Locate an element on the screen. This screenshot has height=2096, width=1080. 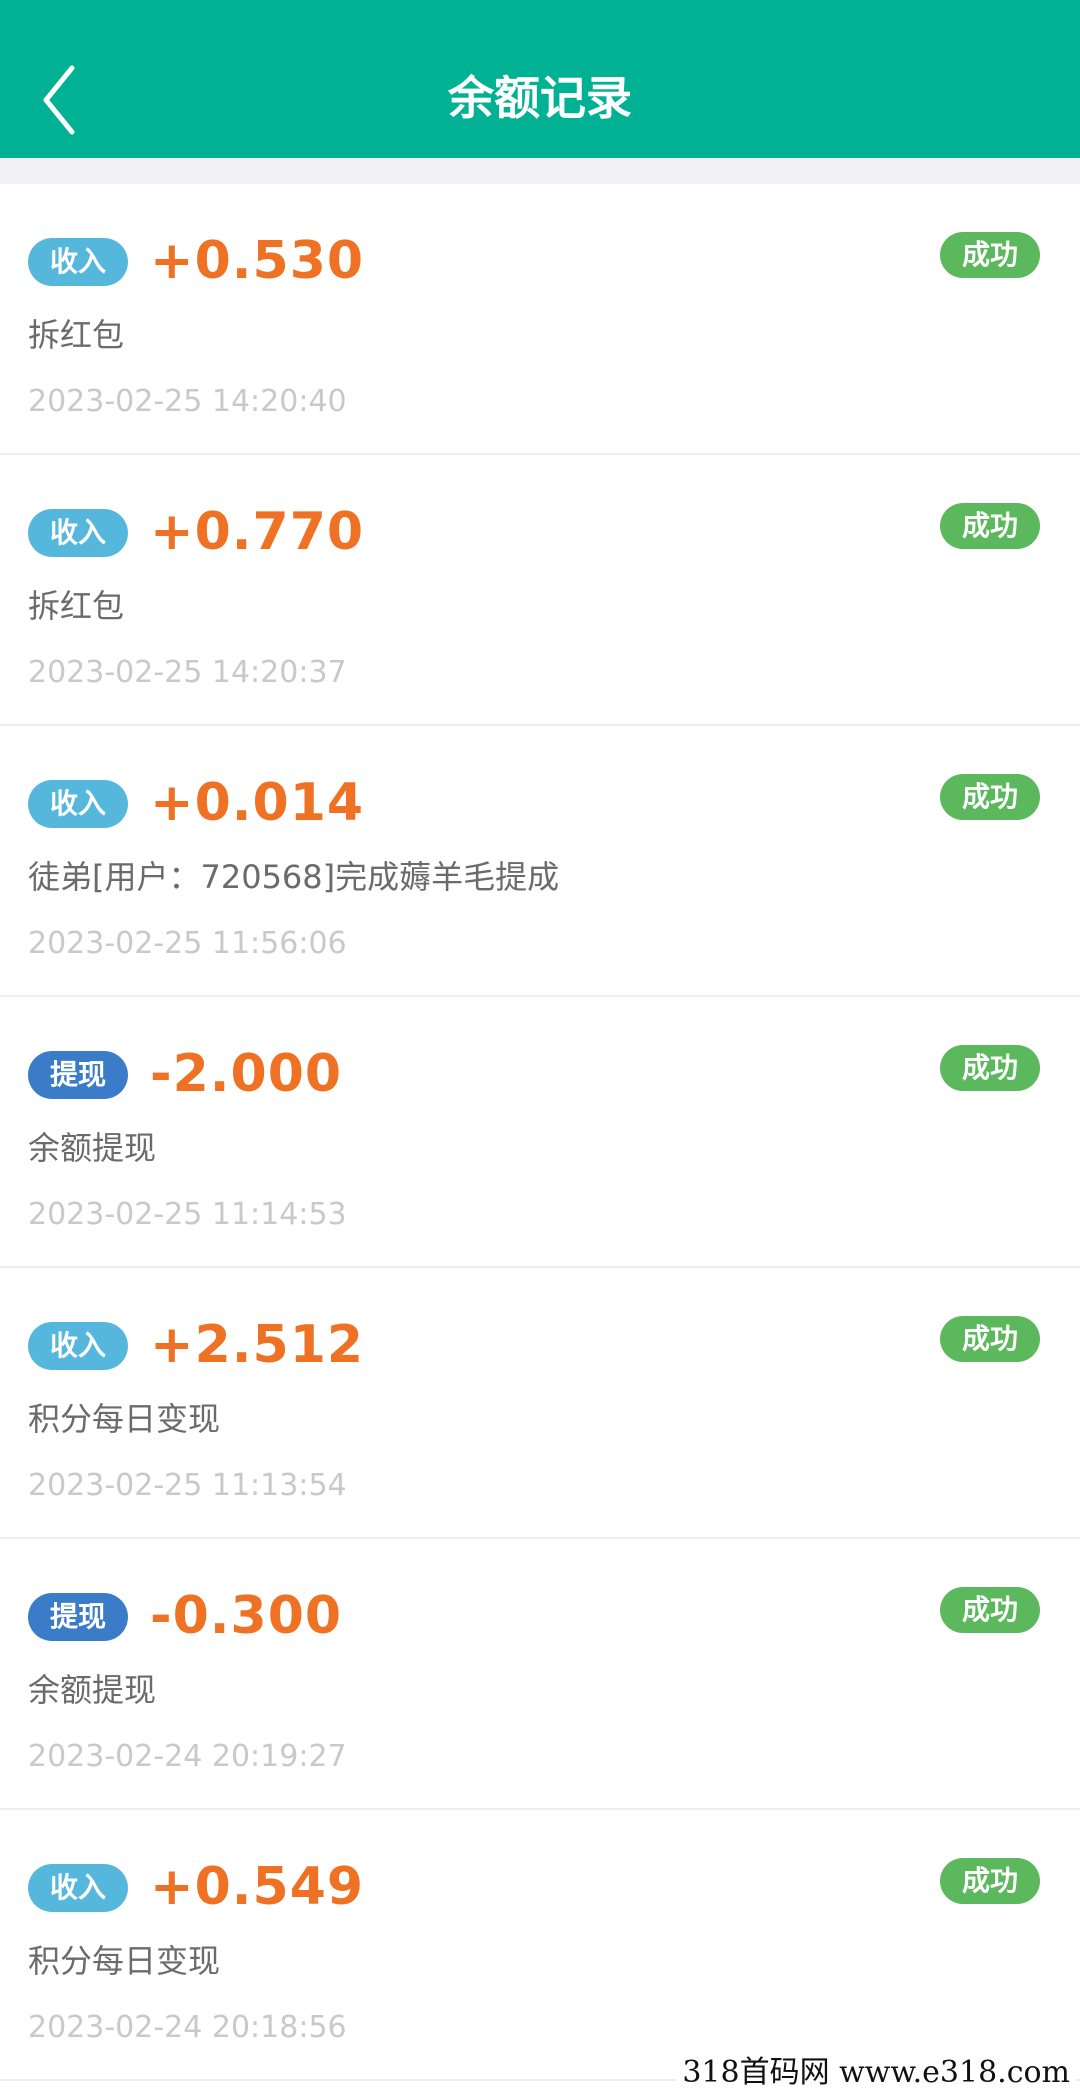
amount: +0.014 is located at coordinates (257, 803).